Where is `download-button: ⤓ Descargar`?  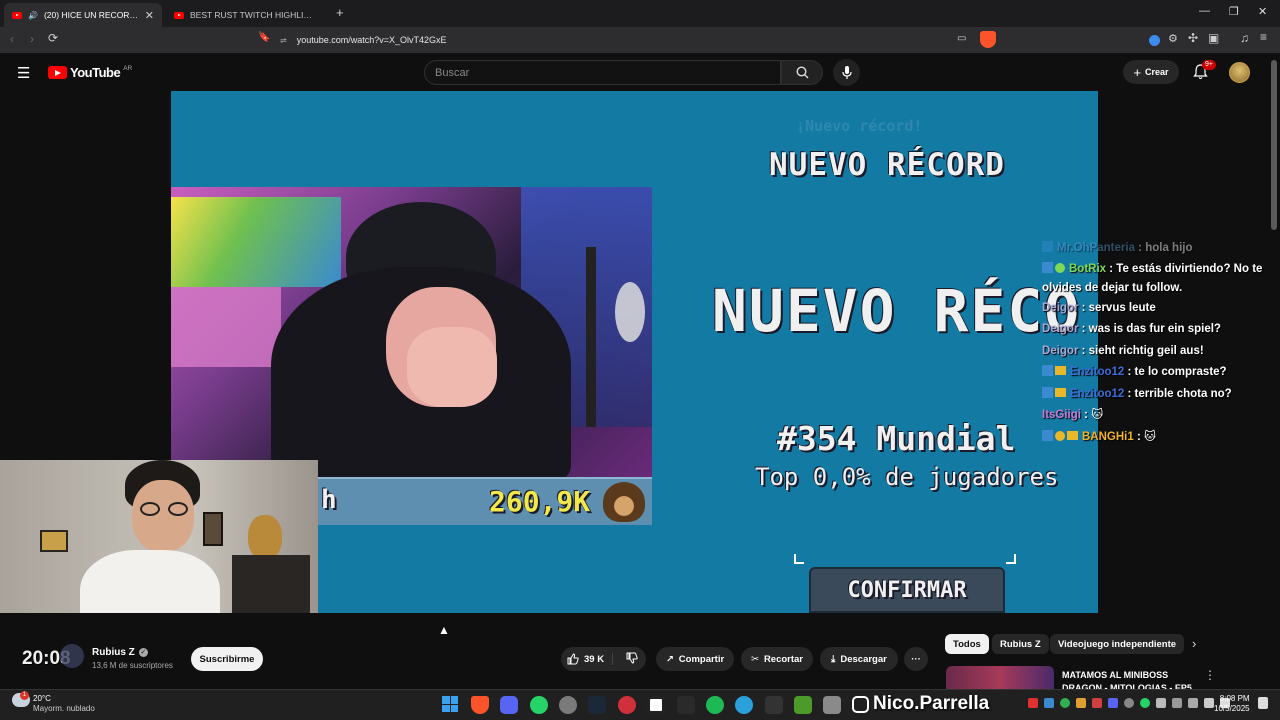
download-button: ⤓ Descargar is located at coordinates (859, 659).